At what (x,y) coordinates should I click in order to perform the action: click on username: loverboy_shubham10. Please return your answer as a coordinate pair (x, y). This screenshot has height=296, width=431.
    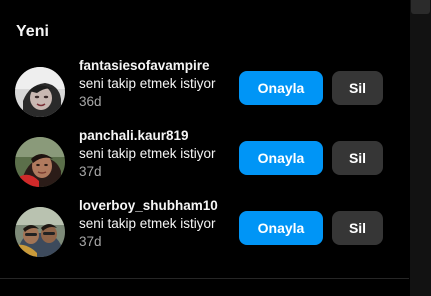
    Looking at the image, I should click on (154, 206).